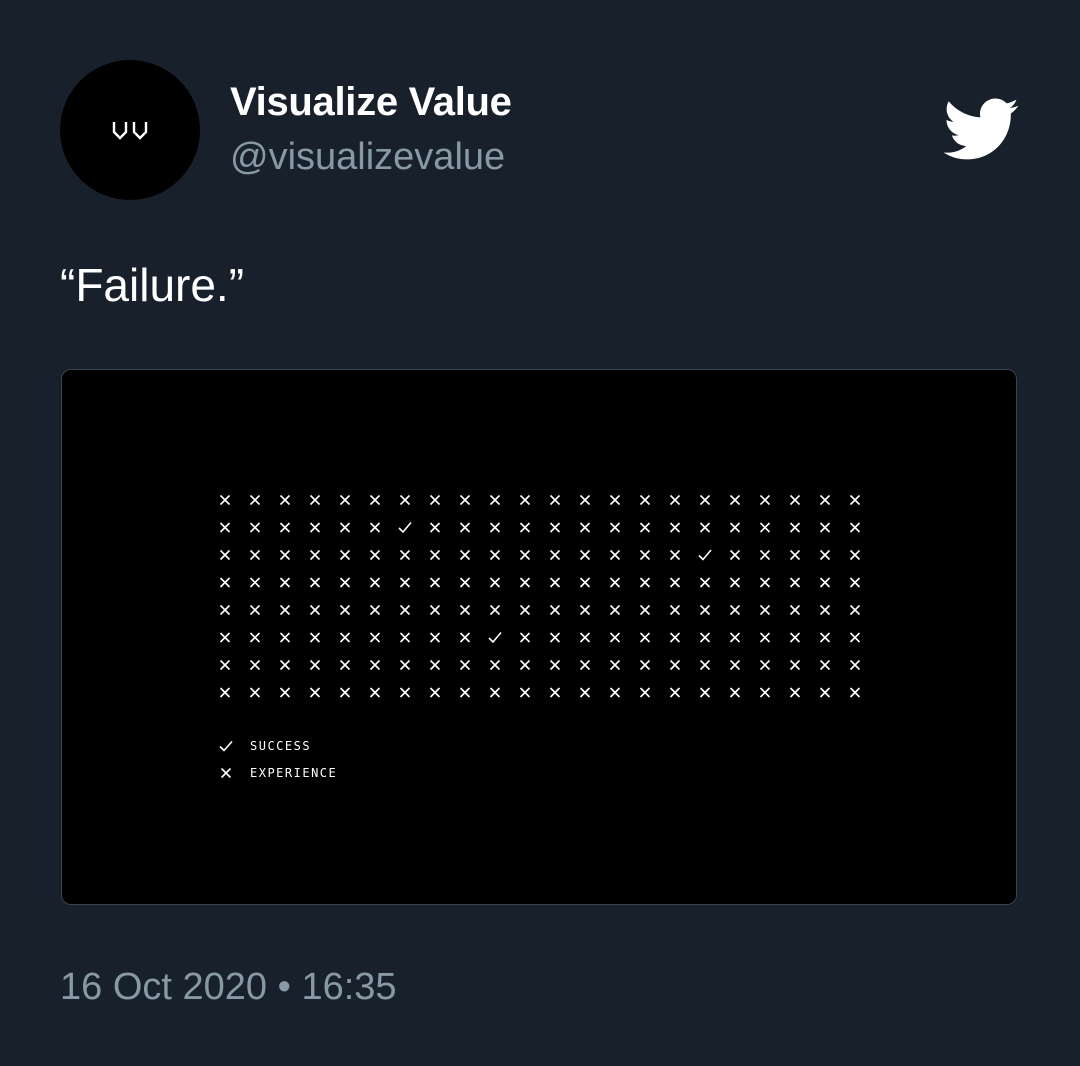 Image resolution: width=1080 pixels, height=1066 pixels. Describe the element at coordinates (226, 773) in the screenshot. I see `cross-icon` at that location.